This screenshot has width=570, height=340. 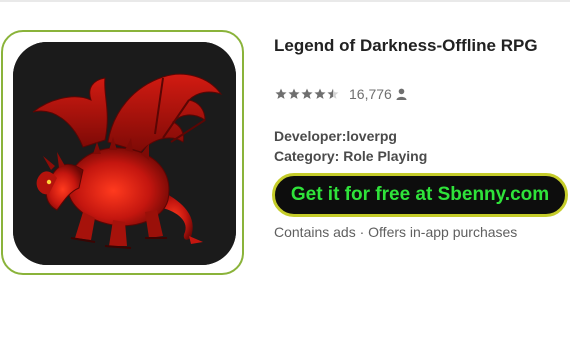 I want to click on developer-label: Developer:loverpg, so click(x=335, y=136).